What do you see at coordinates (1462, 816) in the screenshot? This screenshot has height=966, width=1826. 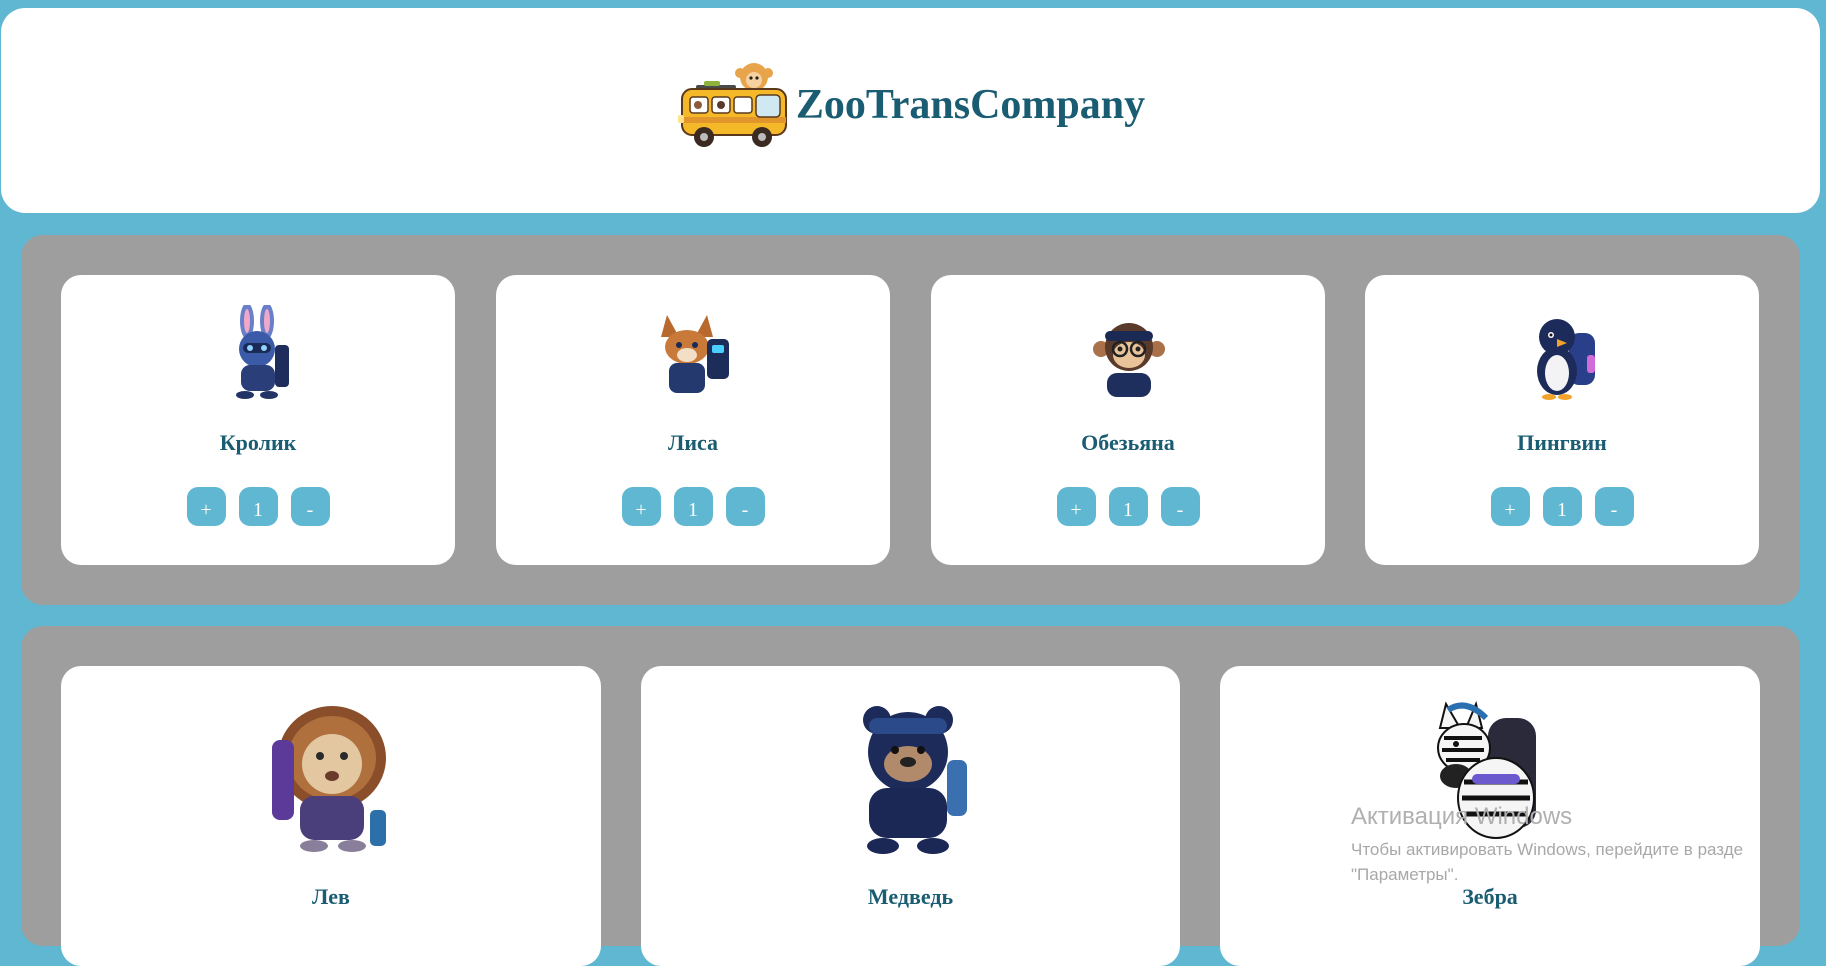 I see `watermark-title: Активация Windows` at bounding box center [1462, 816].